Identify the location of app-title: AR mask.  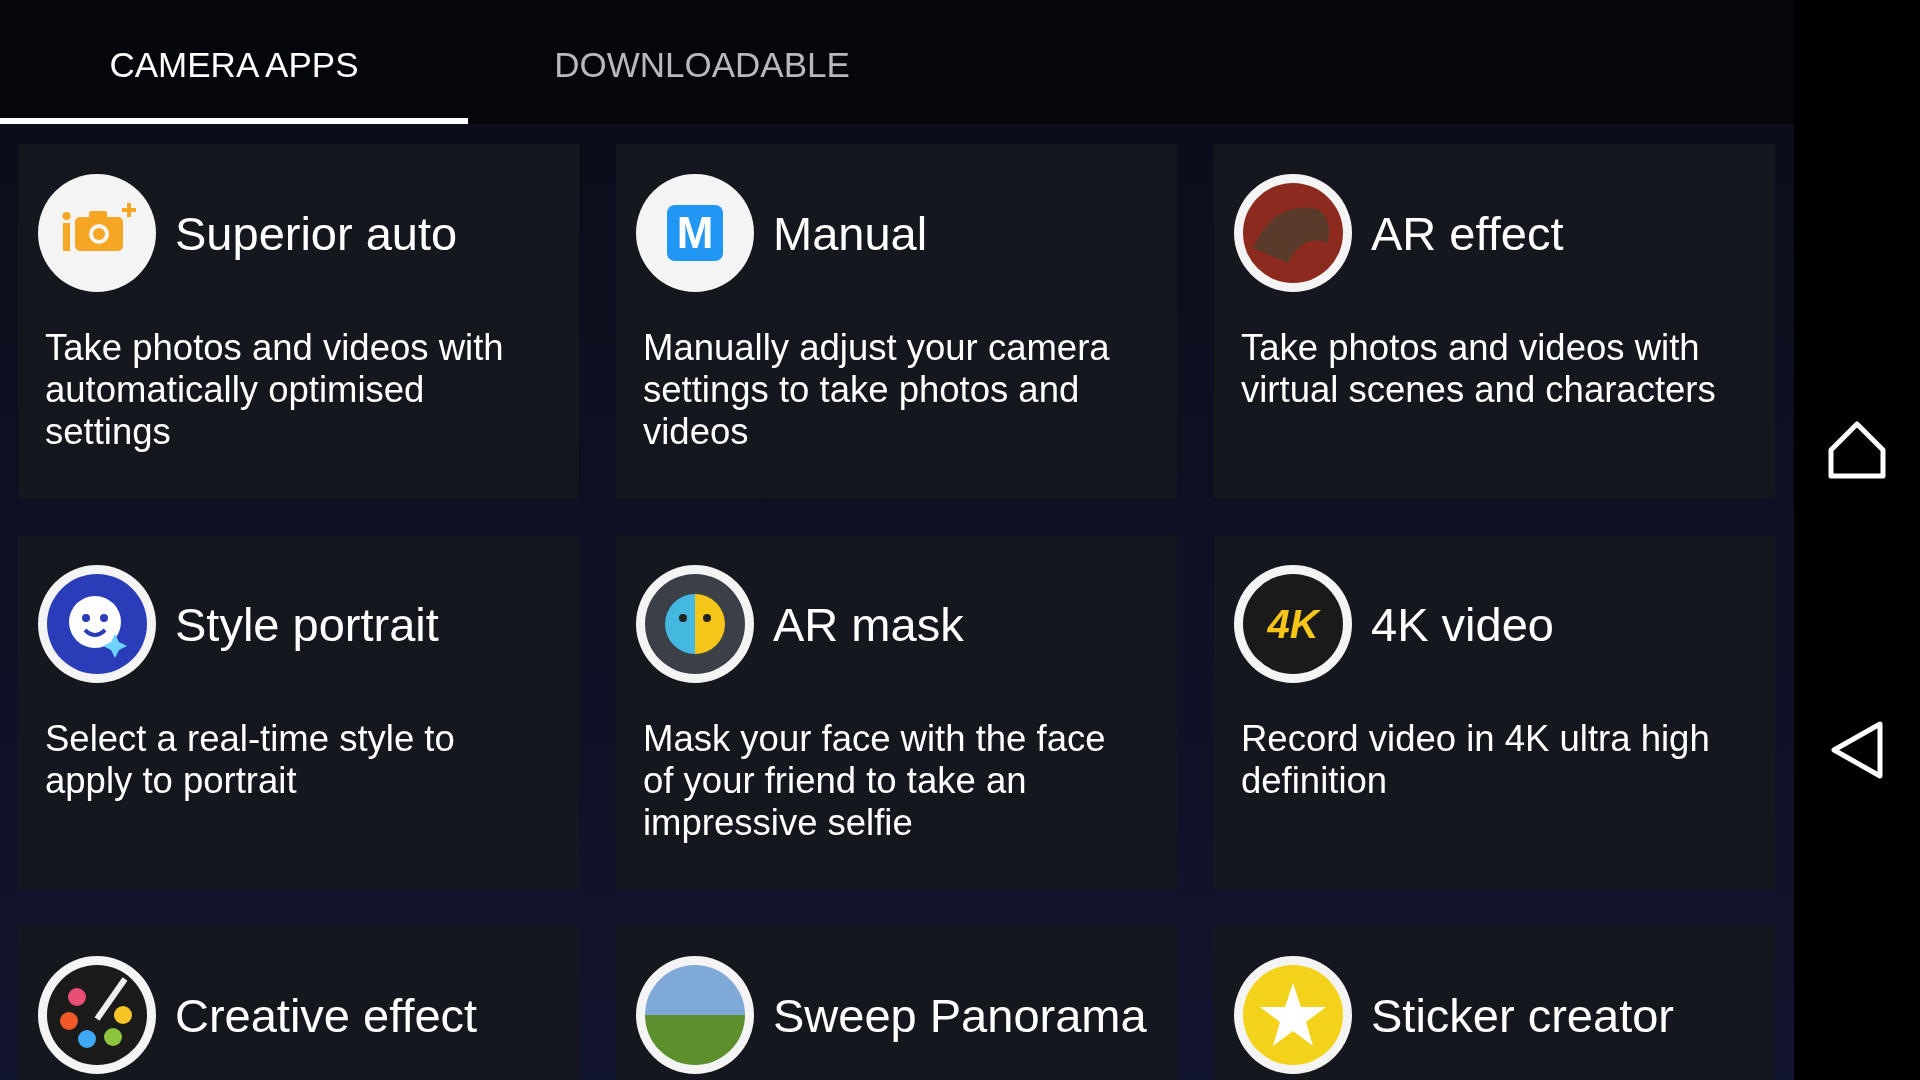
(868, 624).